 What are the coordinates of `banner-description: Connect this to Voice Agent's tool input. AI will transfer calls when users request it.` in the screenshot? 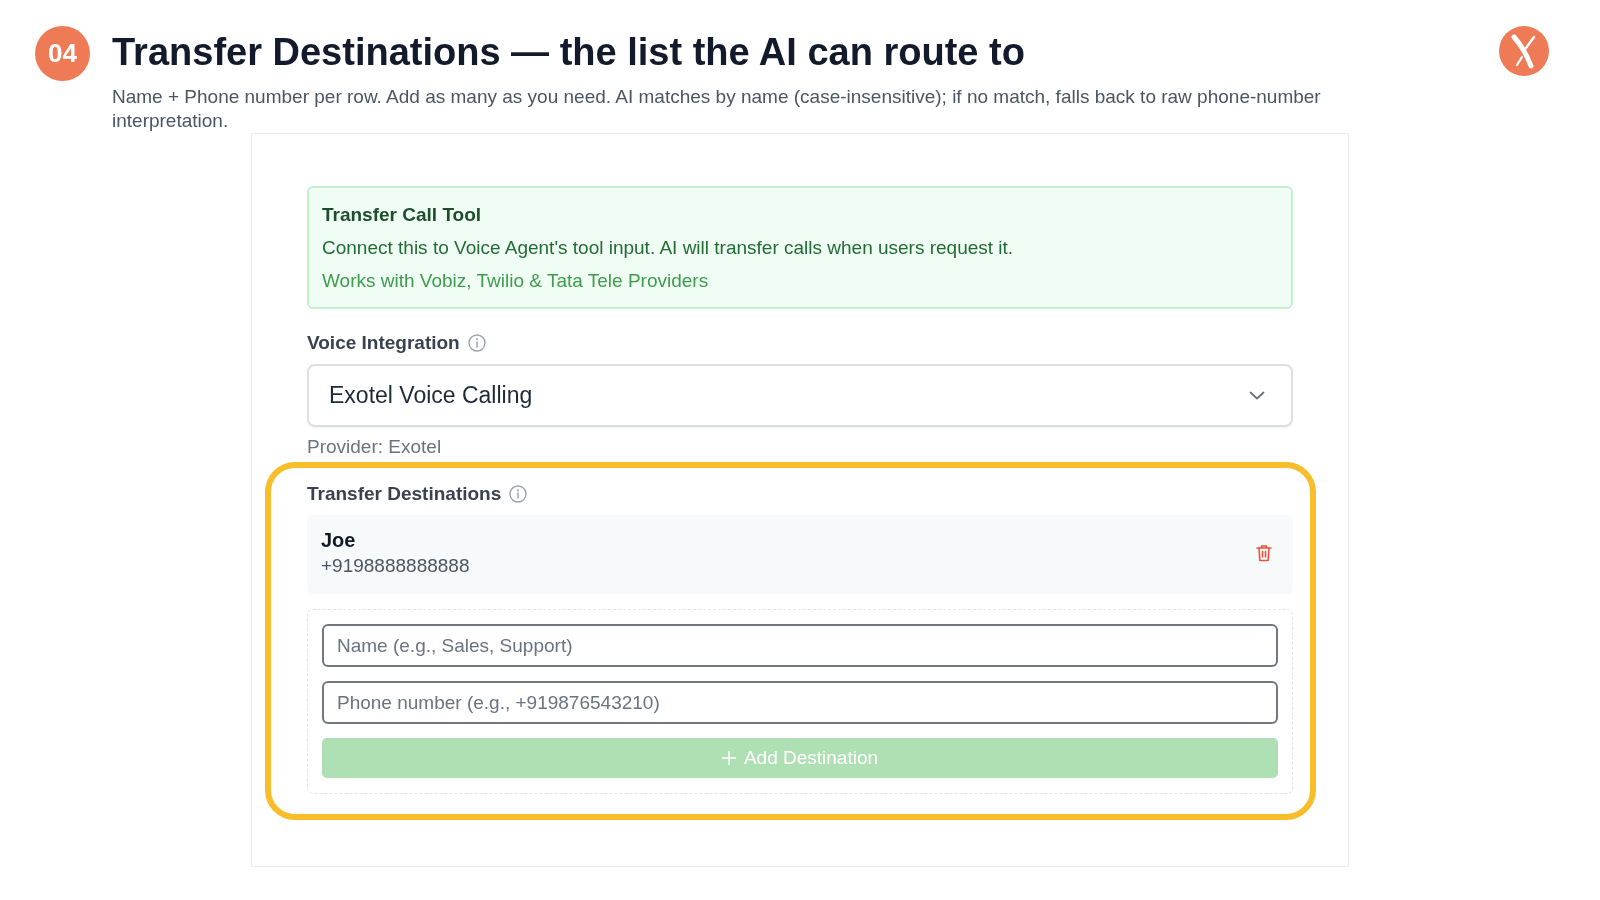 It's located at (668, 248).